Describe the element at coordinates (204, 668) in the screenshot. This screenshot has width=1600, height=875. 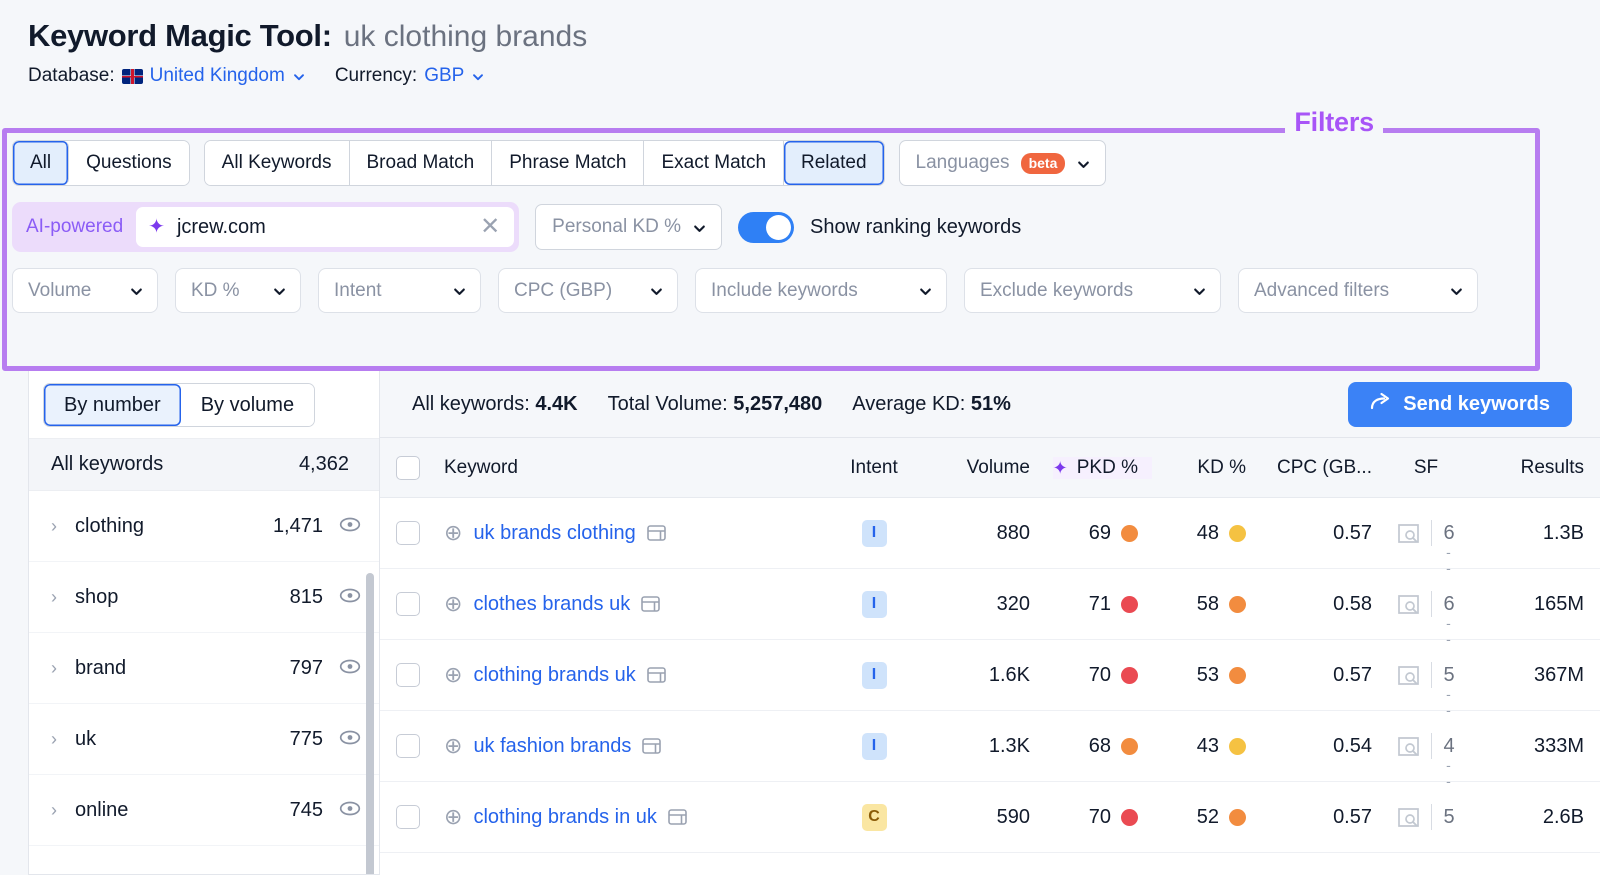
I see `sidebar-item-brand: › brand 797` at that location.